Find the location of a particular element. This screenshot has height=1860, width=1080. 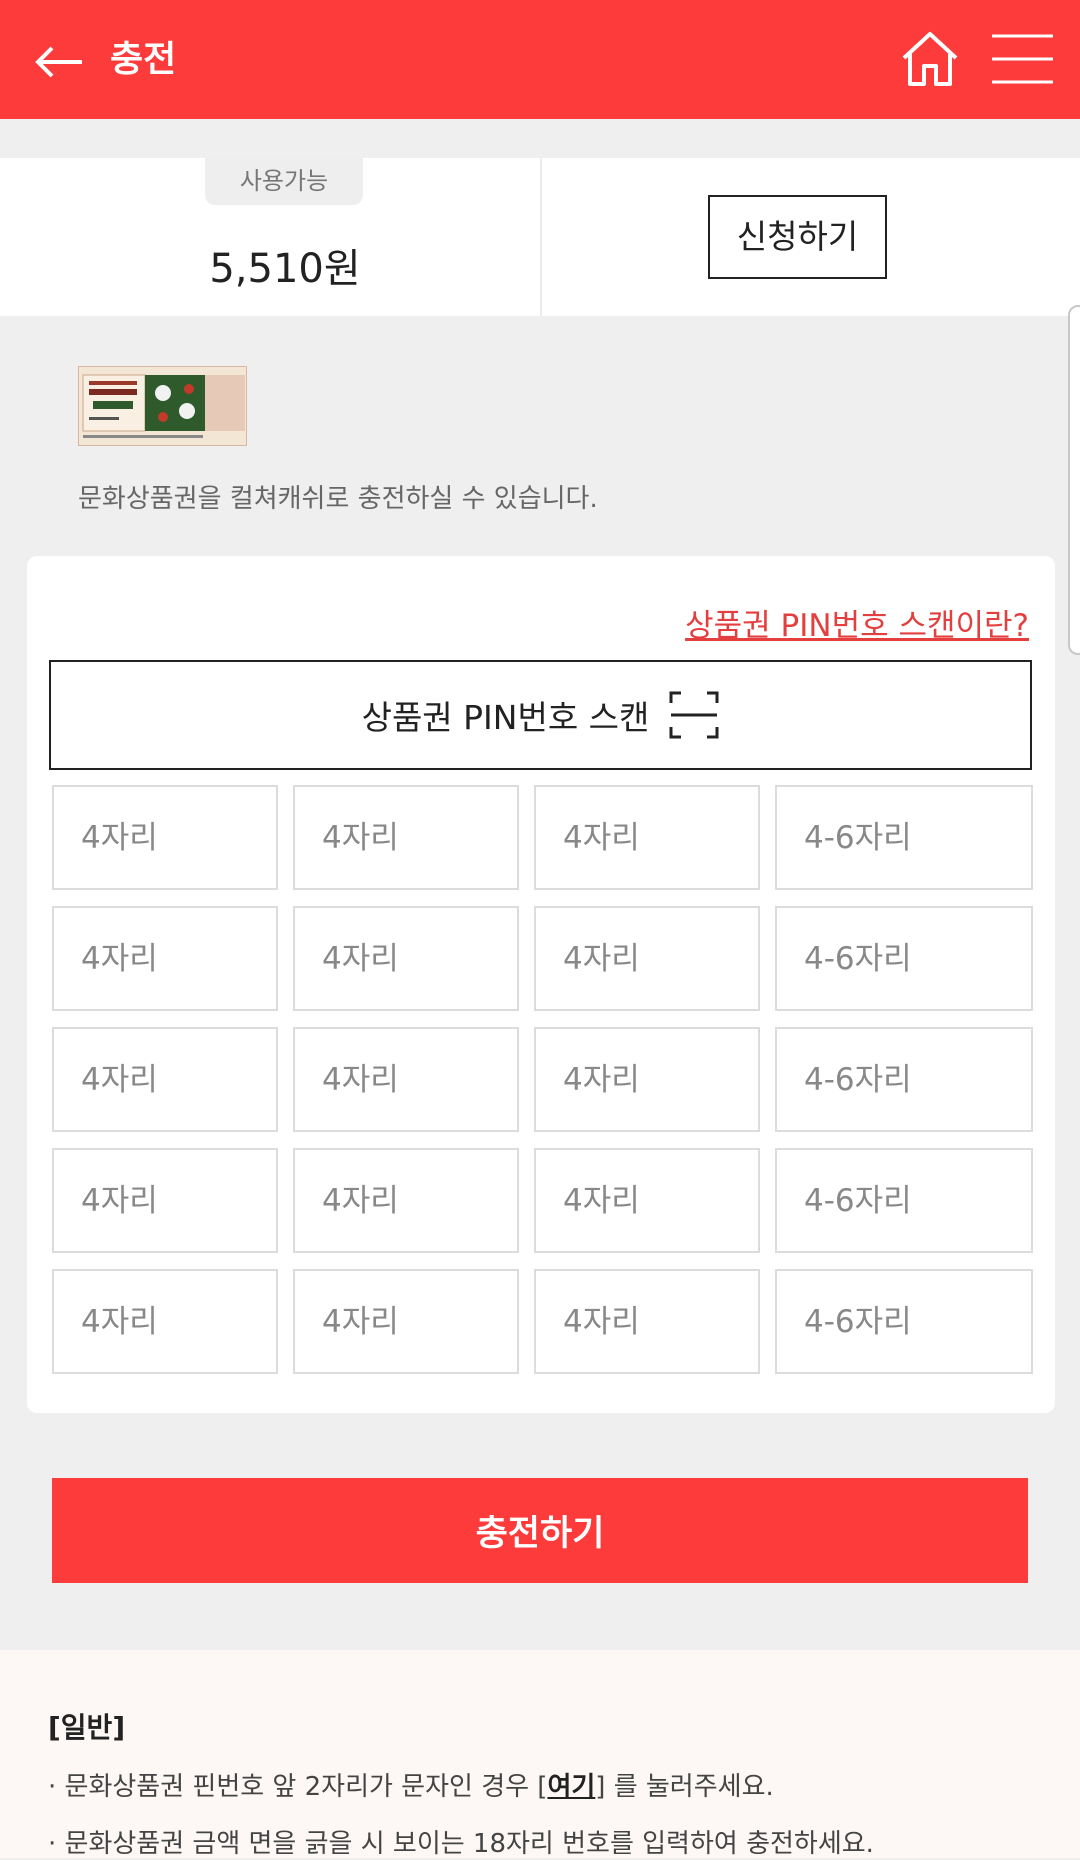

charge-button: 충전하기 is located at coordinates (540, 1530).